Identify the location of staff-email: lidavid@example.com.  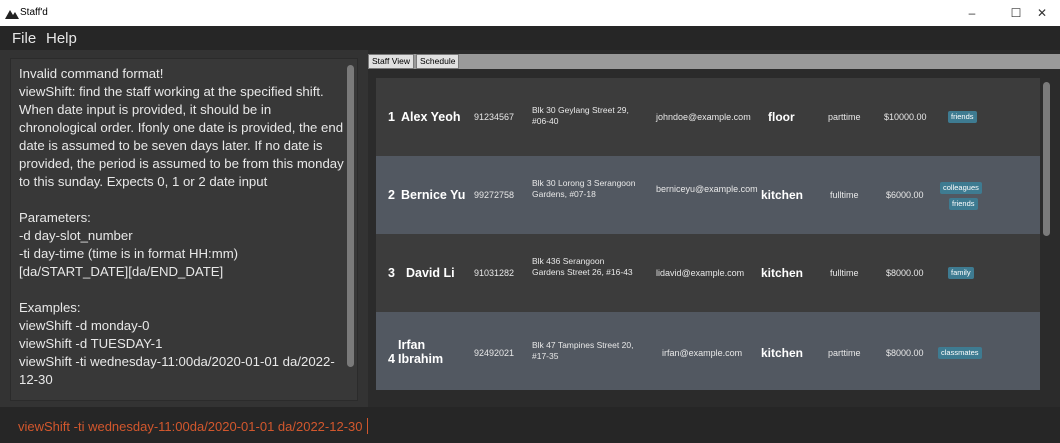
(700, 273).